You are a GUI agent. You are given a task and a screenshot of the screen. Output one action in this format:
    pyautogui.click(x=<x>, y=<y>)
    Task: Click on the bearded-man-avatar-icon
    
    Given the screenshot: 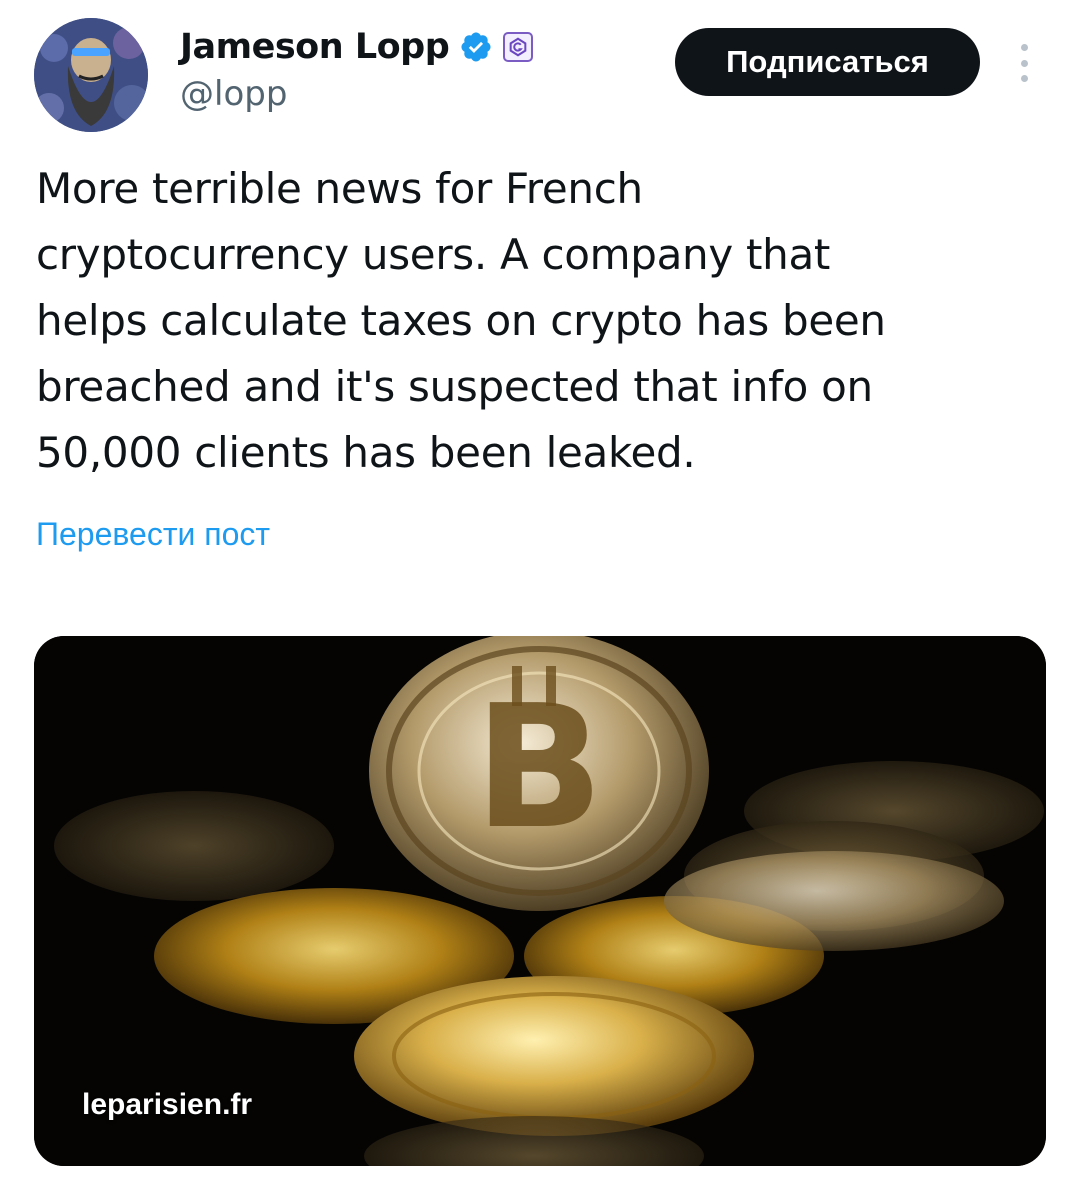 What is the action you would take?
    pyautogui.click(x=91, y=75)
    